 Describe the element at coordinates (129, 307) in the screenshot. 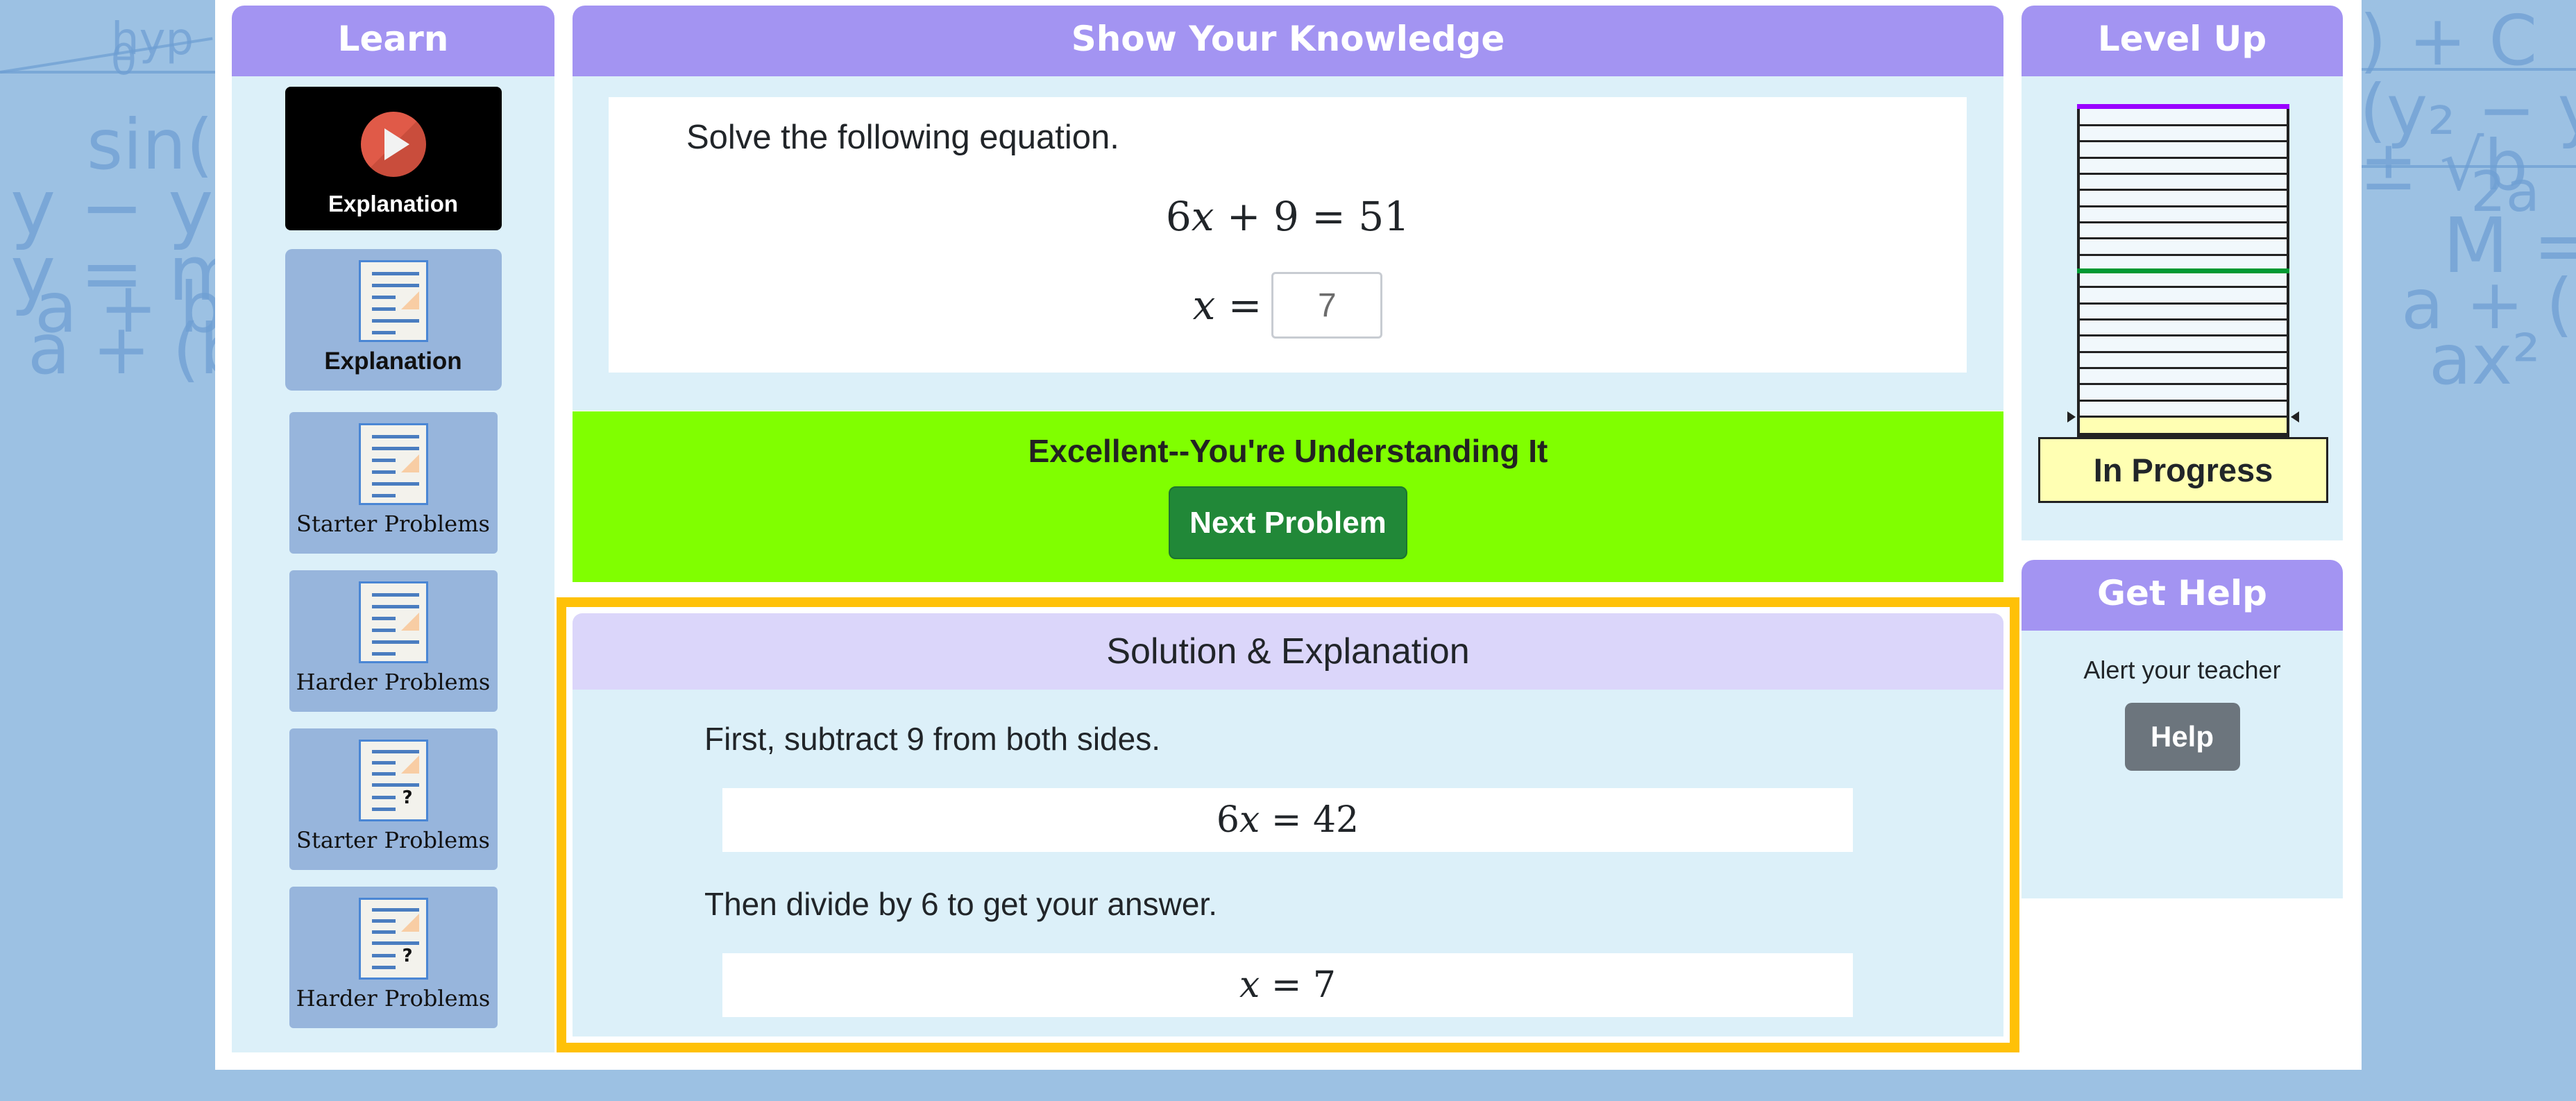

I see `doodle: a + b` at that location.